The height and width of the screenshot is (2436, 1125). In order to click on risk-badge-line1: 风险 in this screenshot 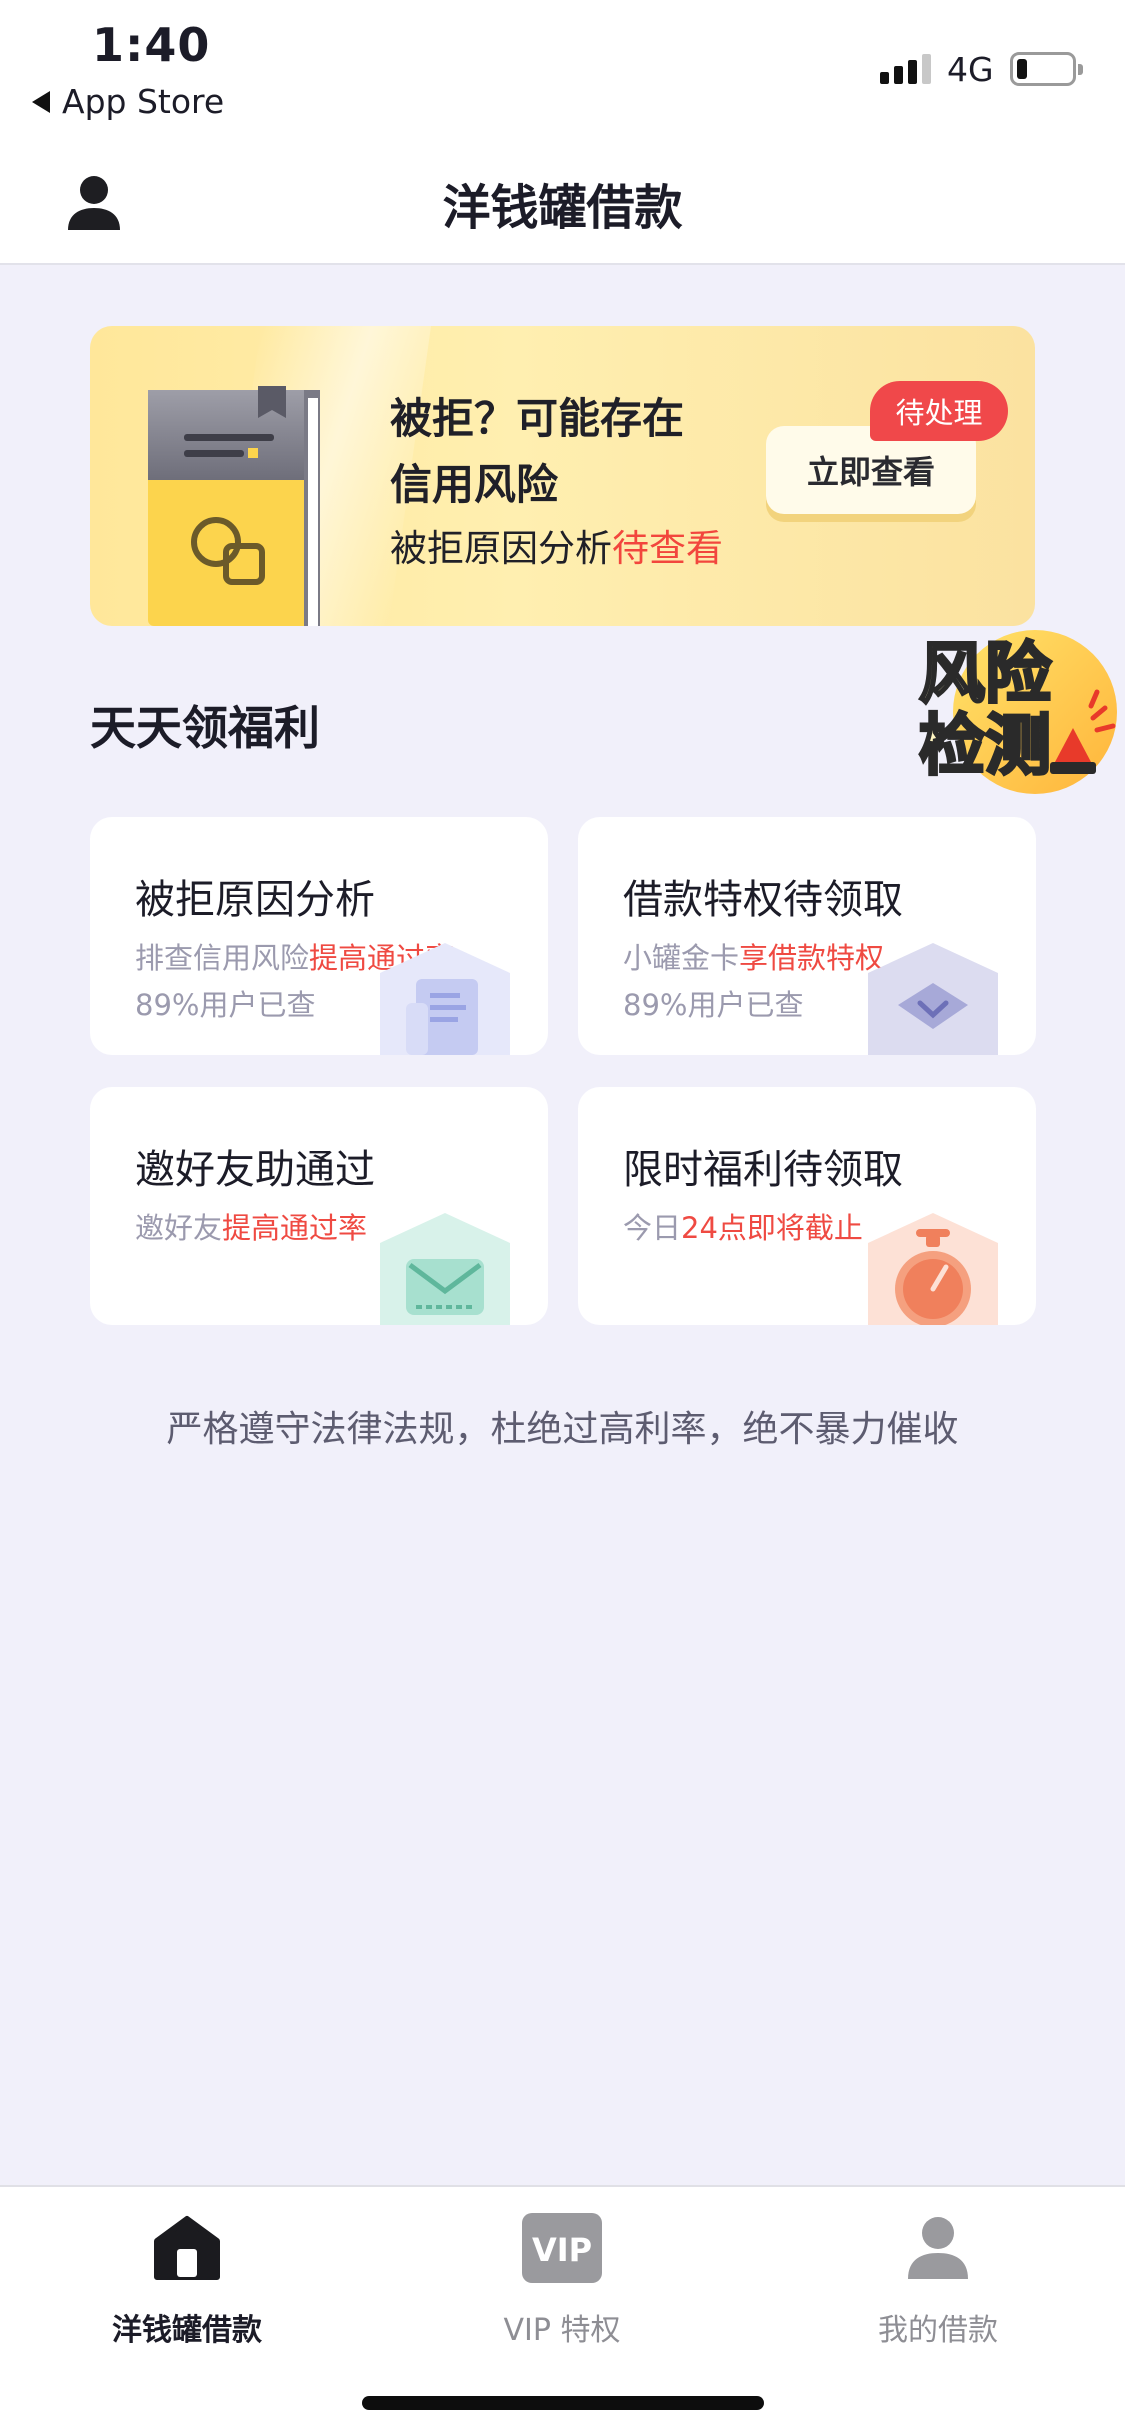, I will do `click(985, 673)`.